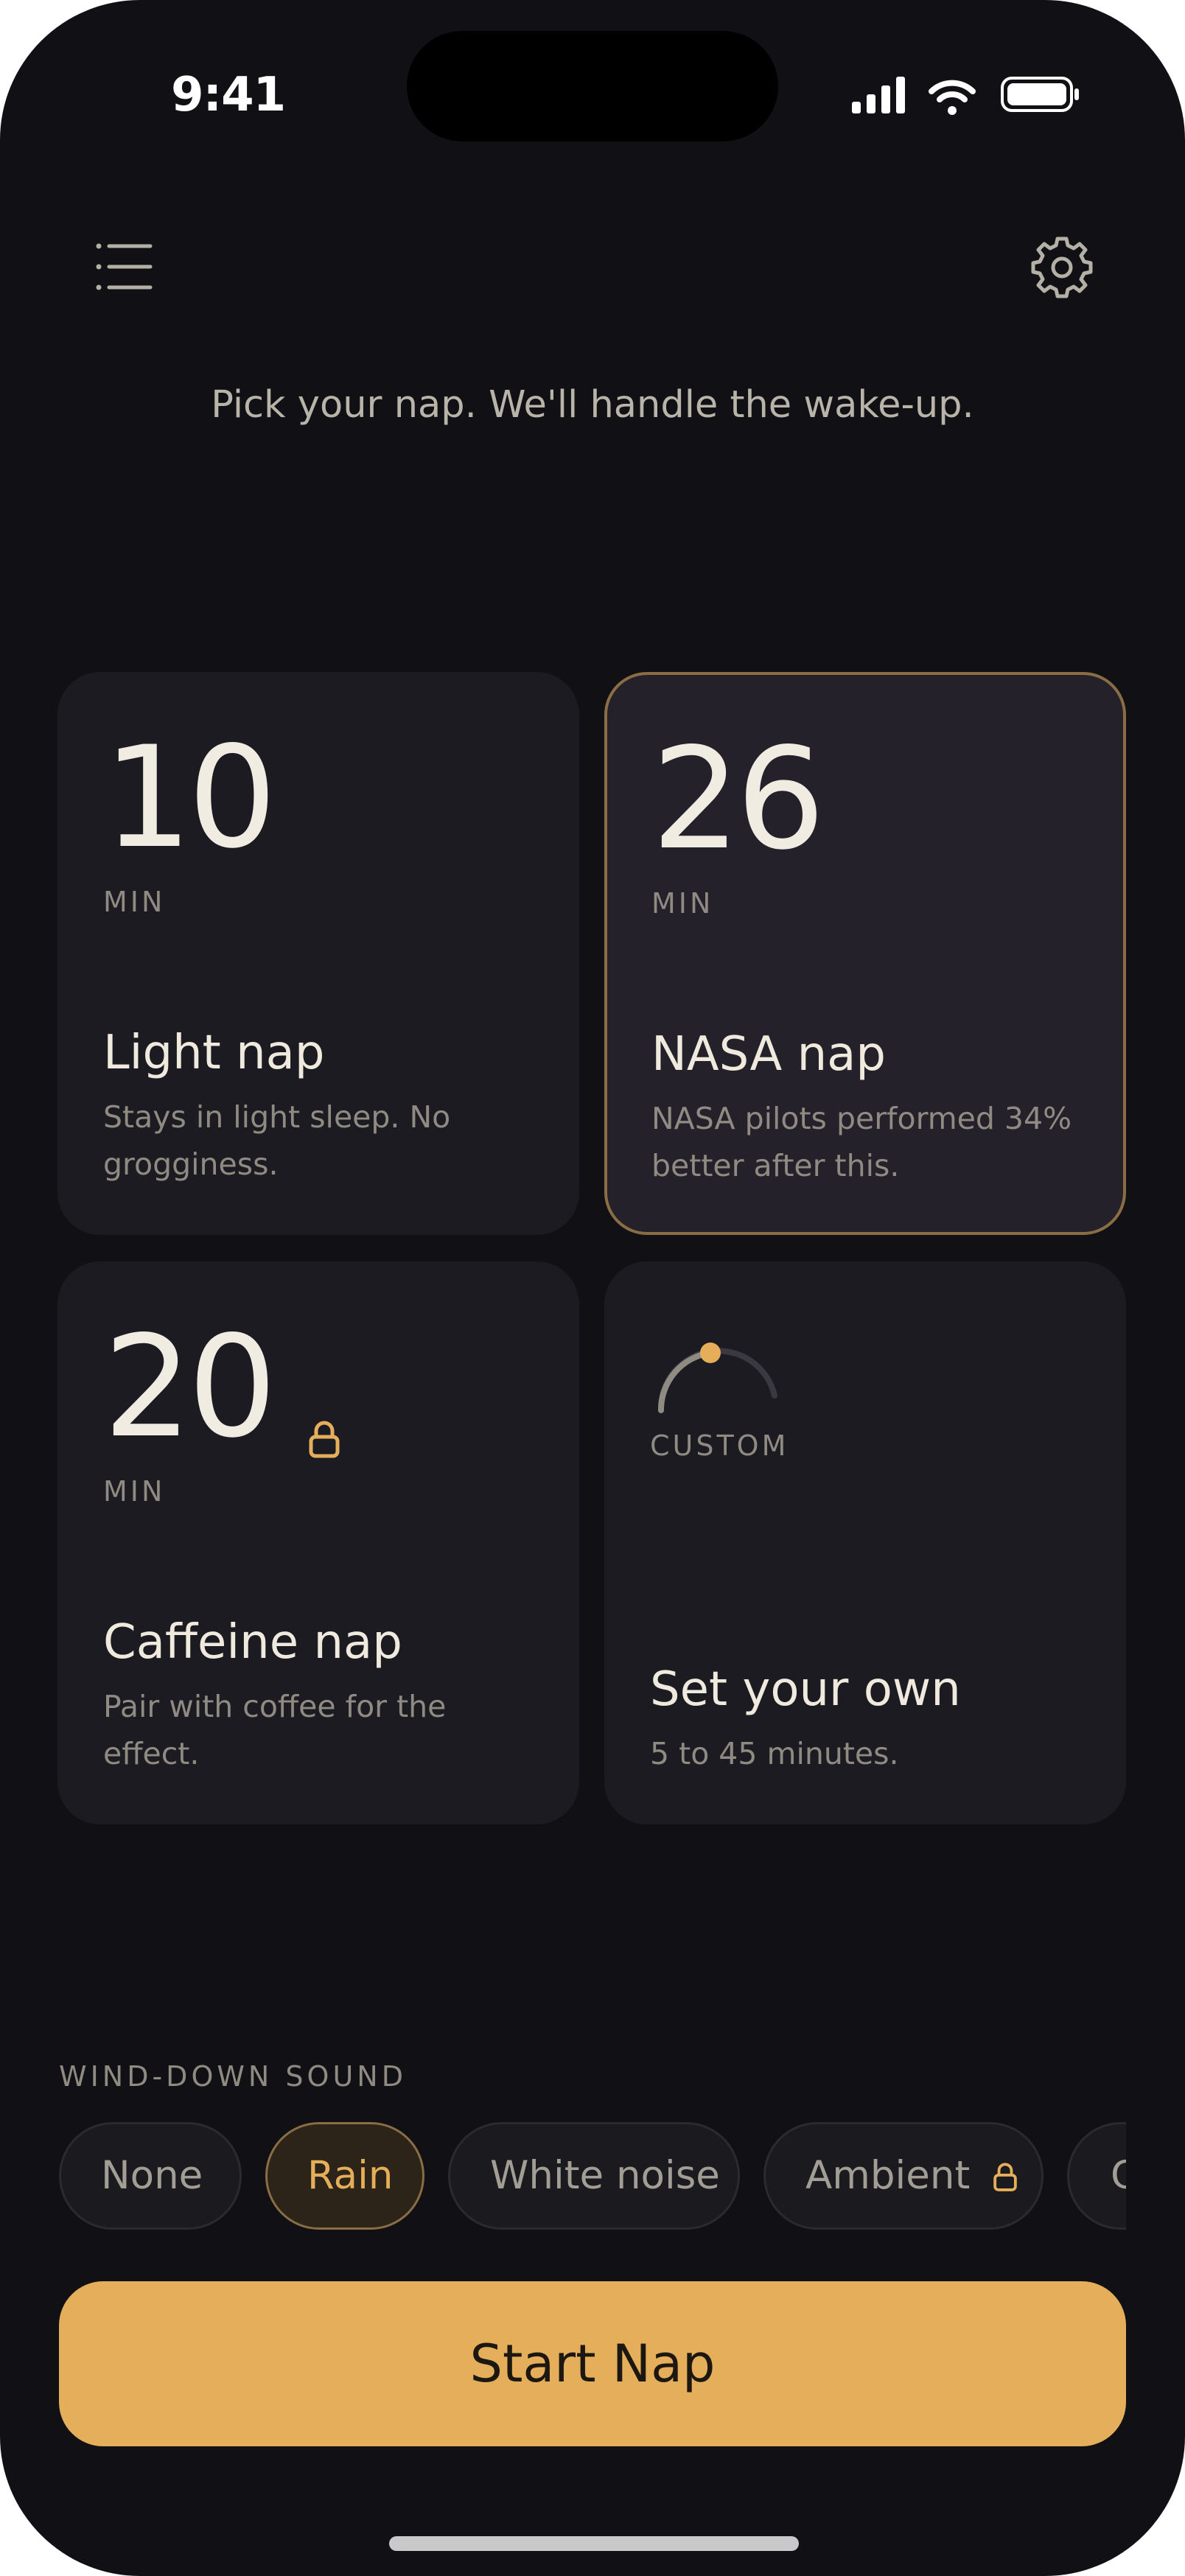 Image resolution: width=1185 pixels, height=2576 pixels. Describe the element at coordinates (190, 797) in the screenshot. I see `card-minutes: 10` at that location.